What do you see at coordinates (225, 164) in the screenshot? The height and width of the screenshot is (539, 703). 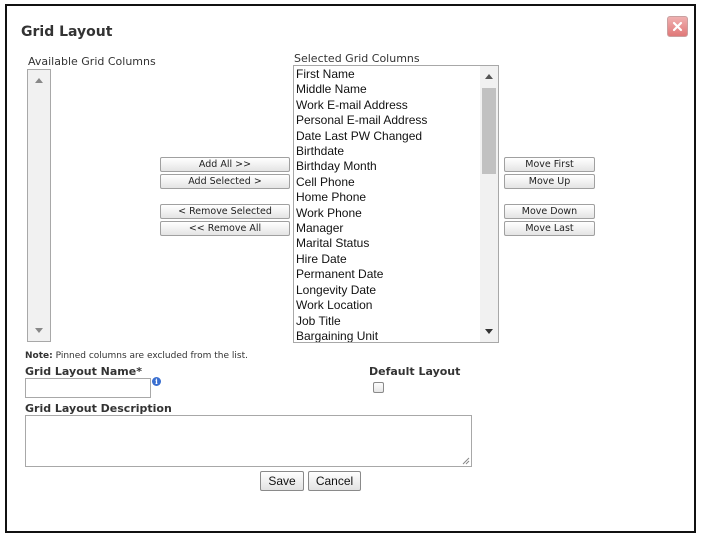 I see `add-all-button: Add All >>` at bounding box center [225, 164].